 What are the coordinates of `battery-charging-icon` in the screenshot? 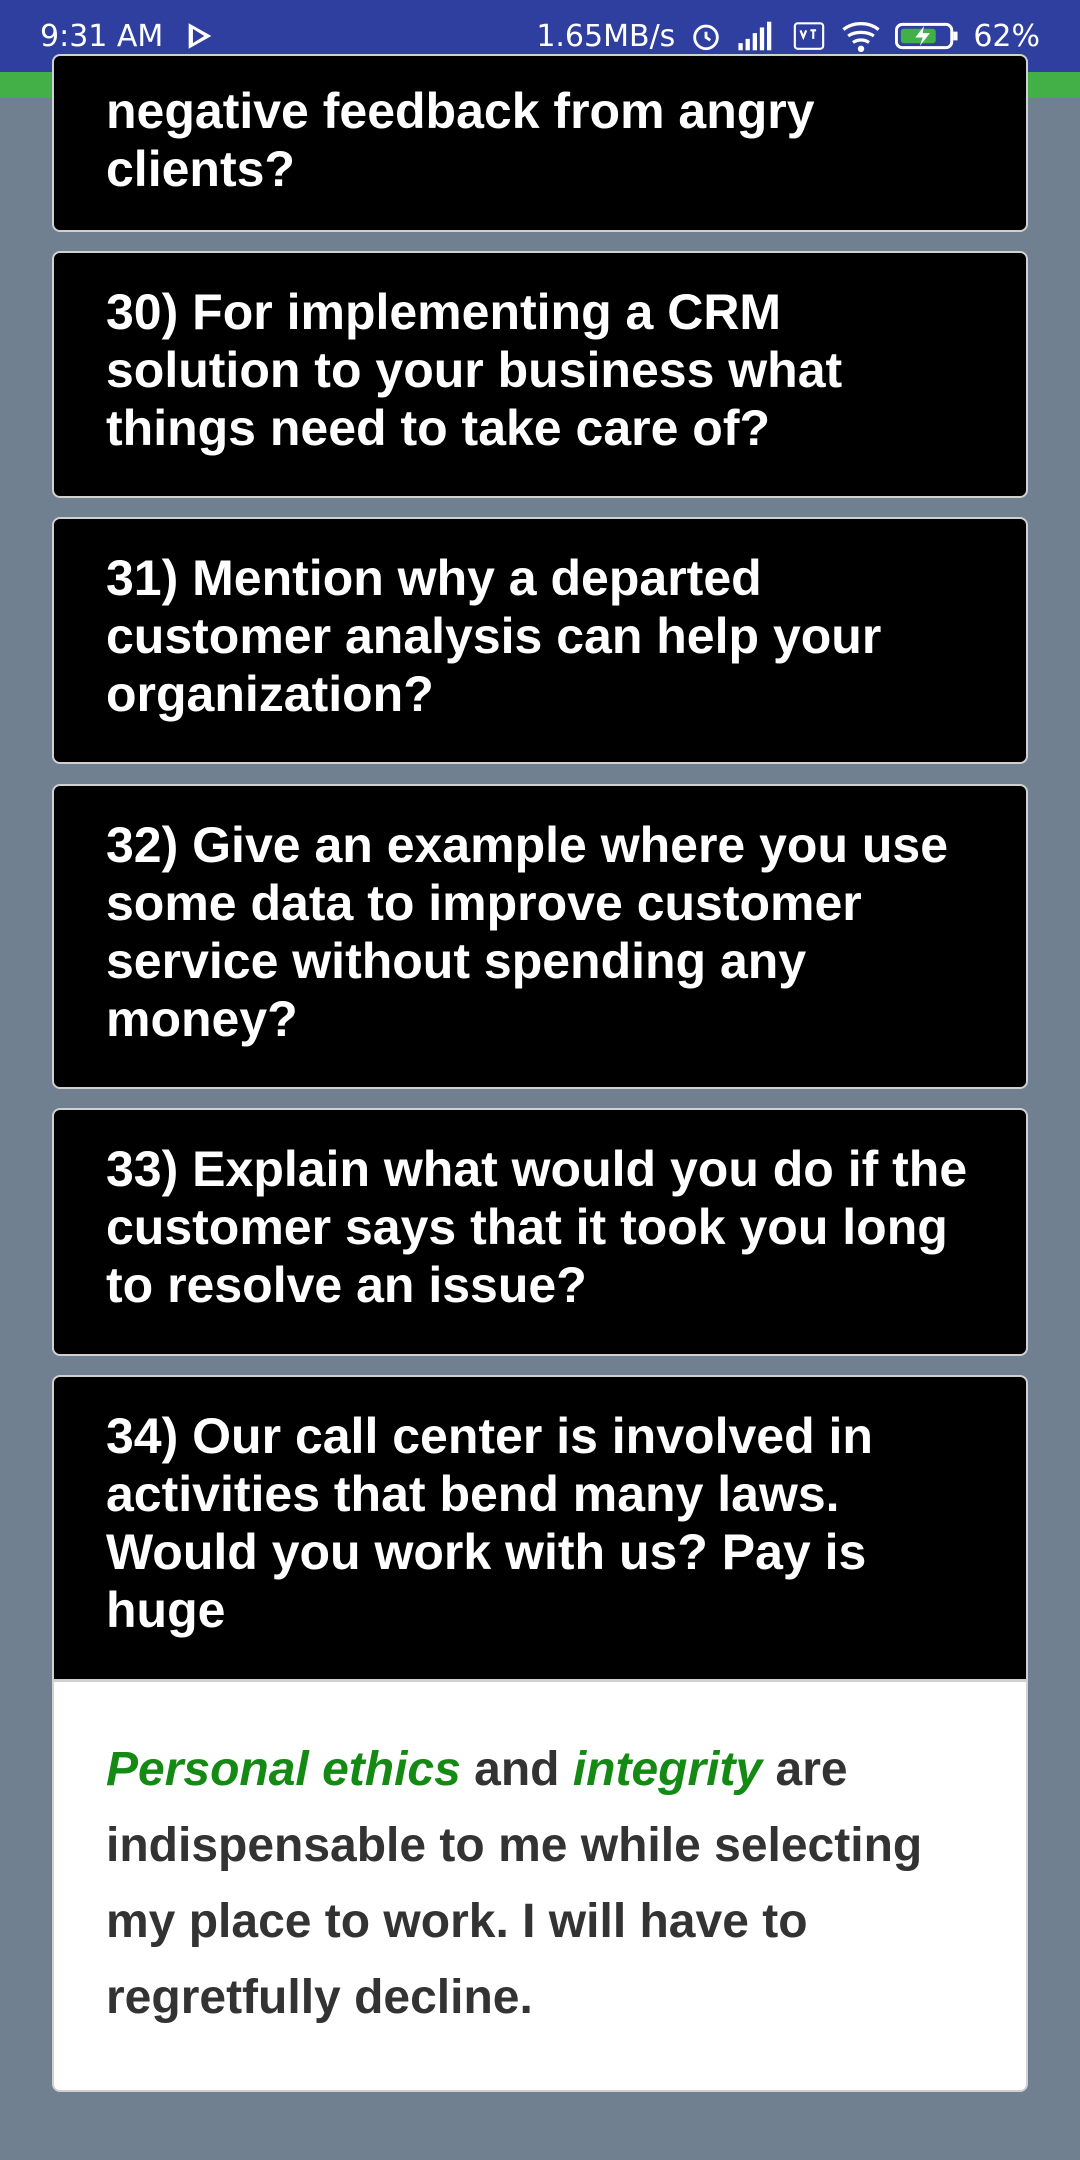 It's located at (927, 36).